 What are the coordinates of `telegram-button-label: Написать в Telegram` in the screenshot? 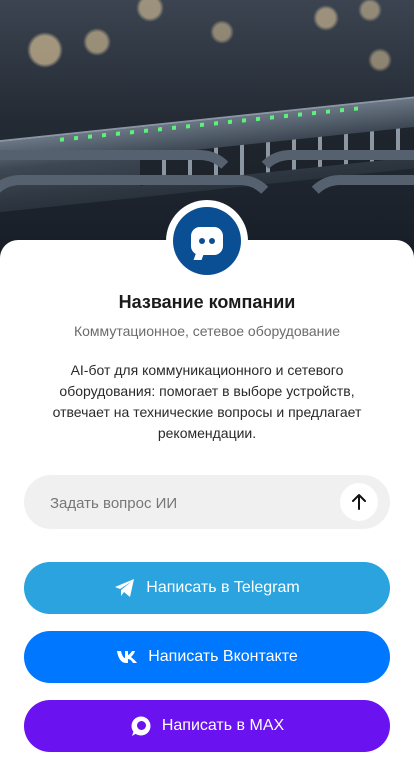 It's located at (223, 587).